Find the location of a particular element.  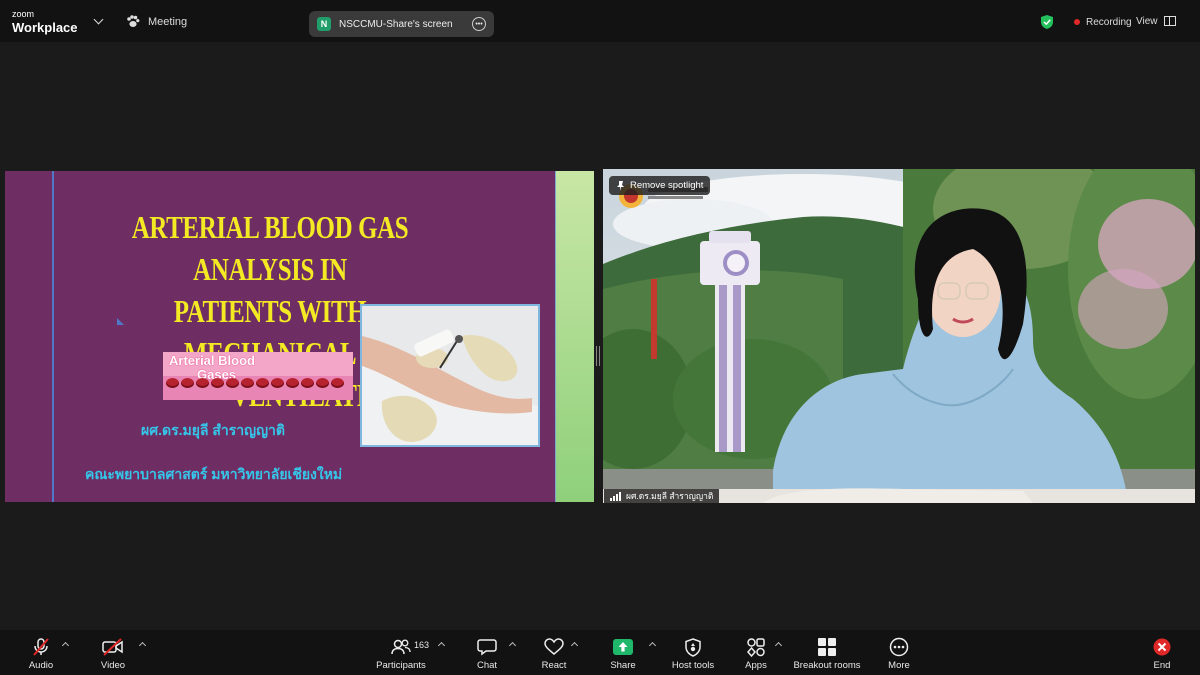

share-label: Share is located at coordinates (623, 665).